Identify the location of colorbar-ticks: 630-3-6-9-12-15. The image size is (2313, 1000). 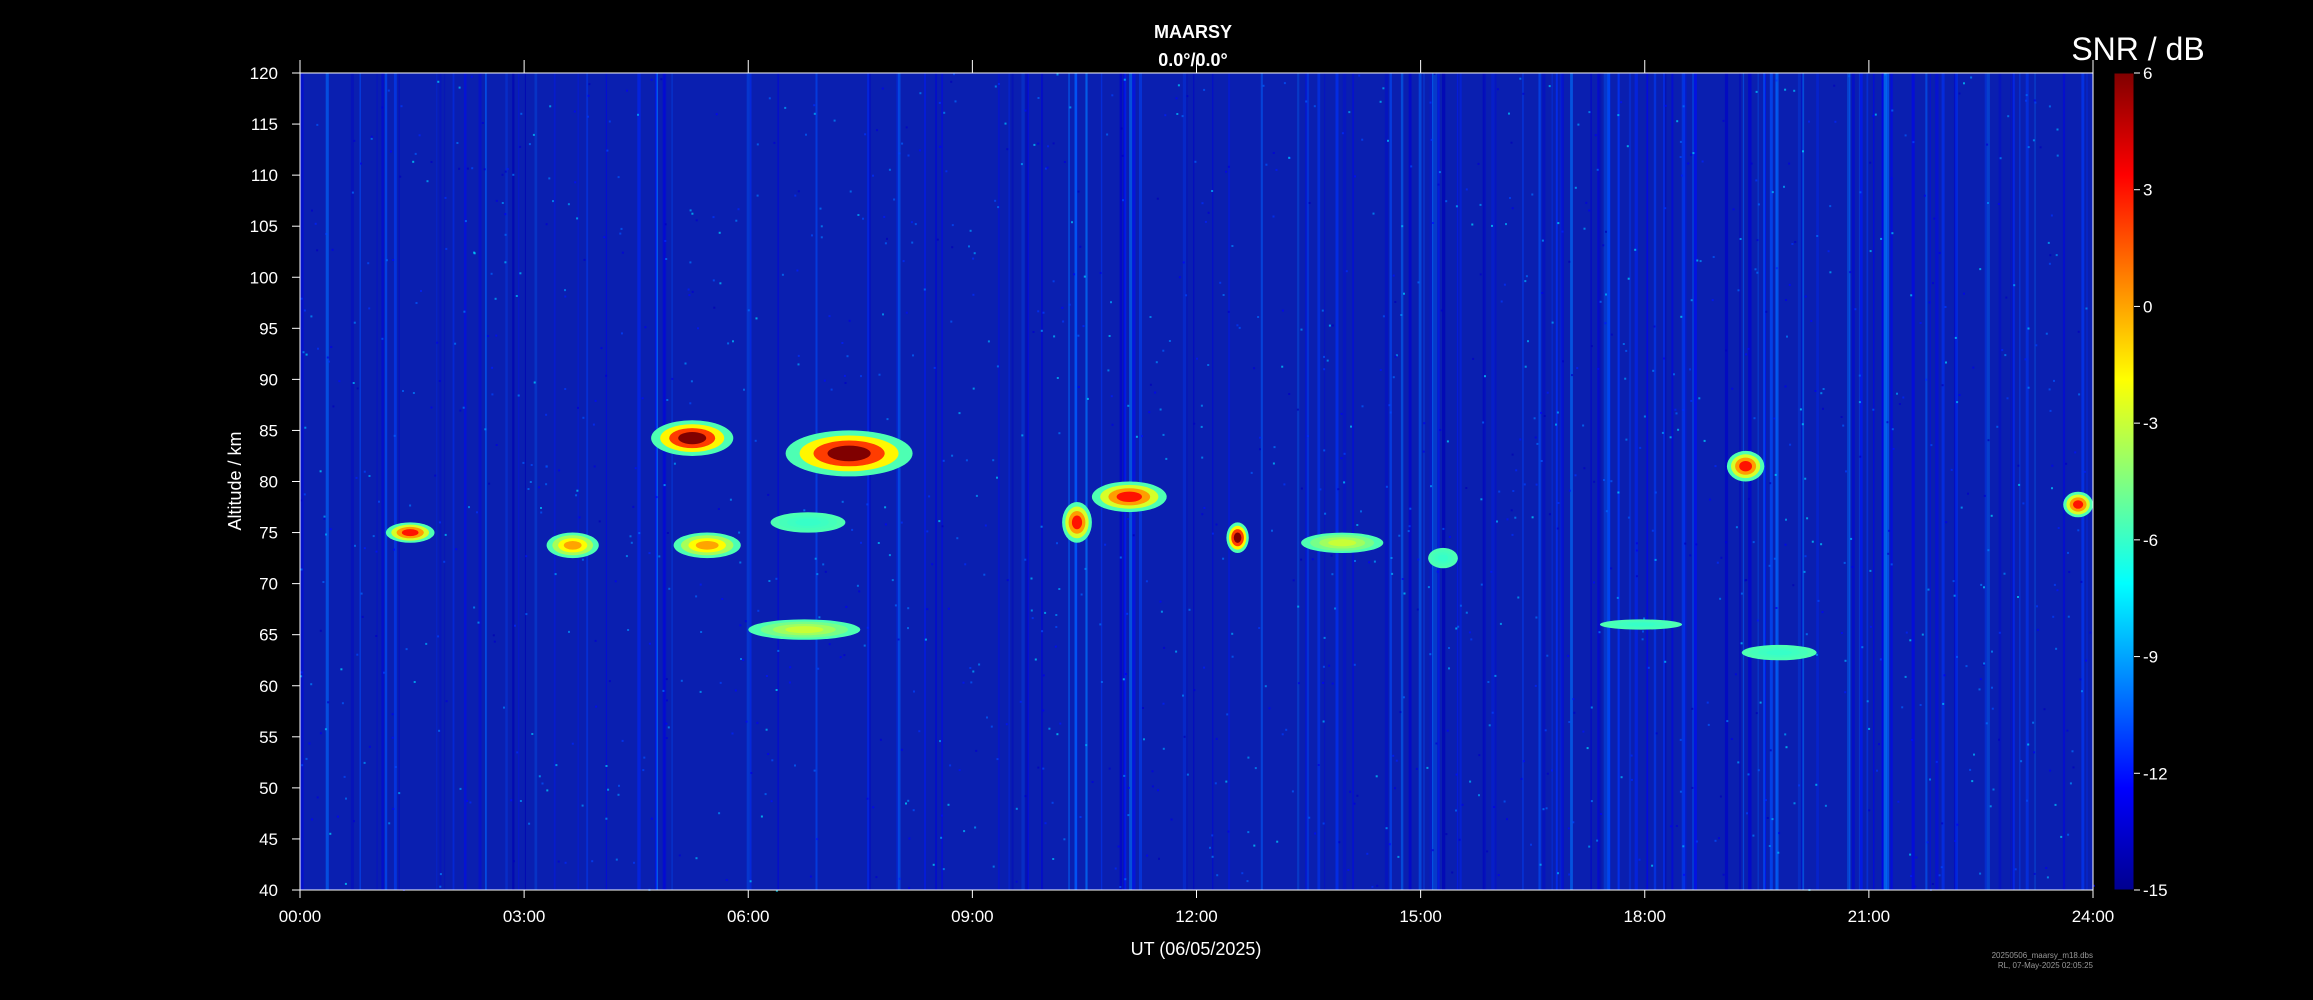
(2151, 482).